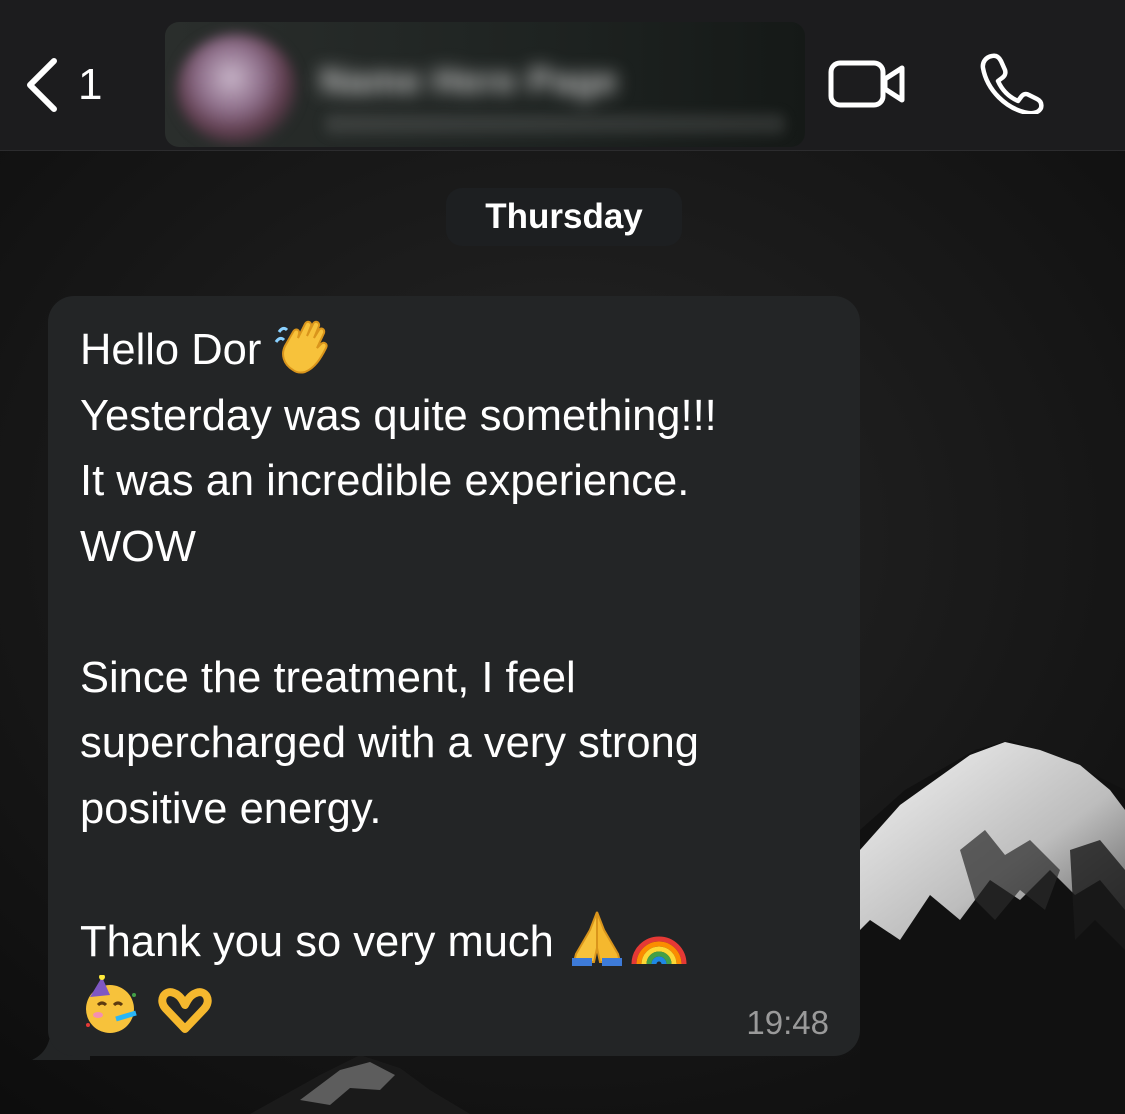  Describe the element at coordinates (231, 808) in the screenshot. I see `message-line-8: positive energy.` at that location.